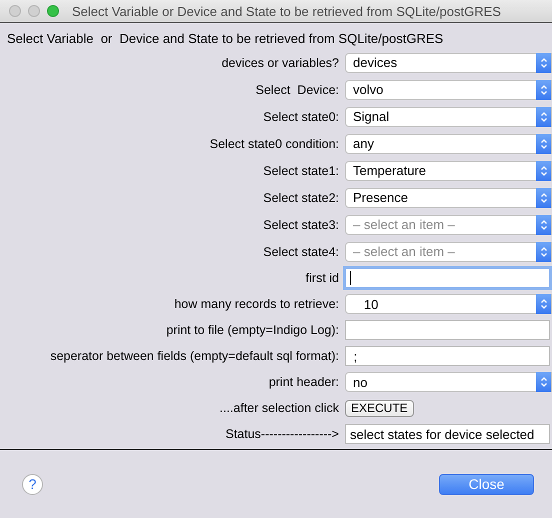 The height and width of the screenshot is (518, 552). Describe the element at coordinates (304, 382) in the screenshot. I see `field-label: print header:` at that location.